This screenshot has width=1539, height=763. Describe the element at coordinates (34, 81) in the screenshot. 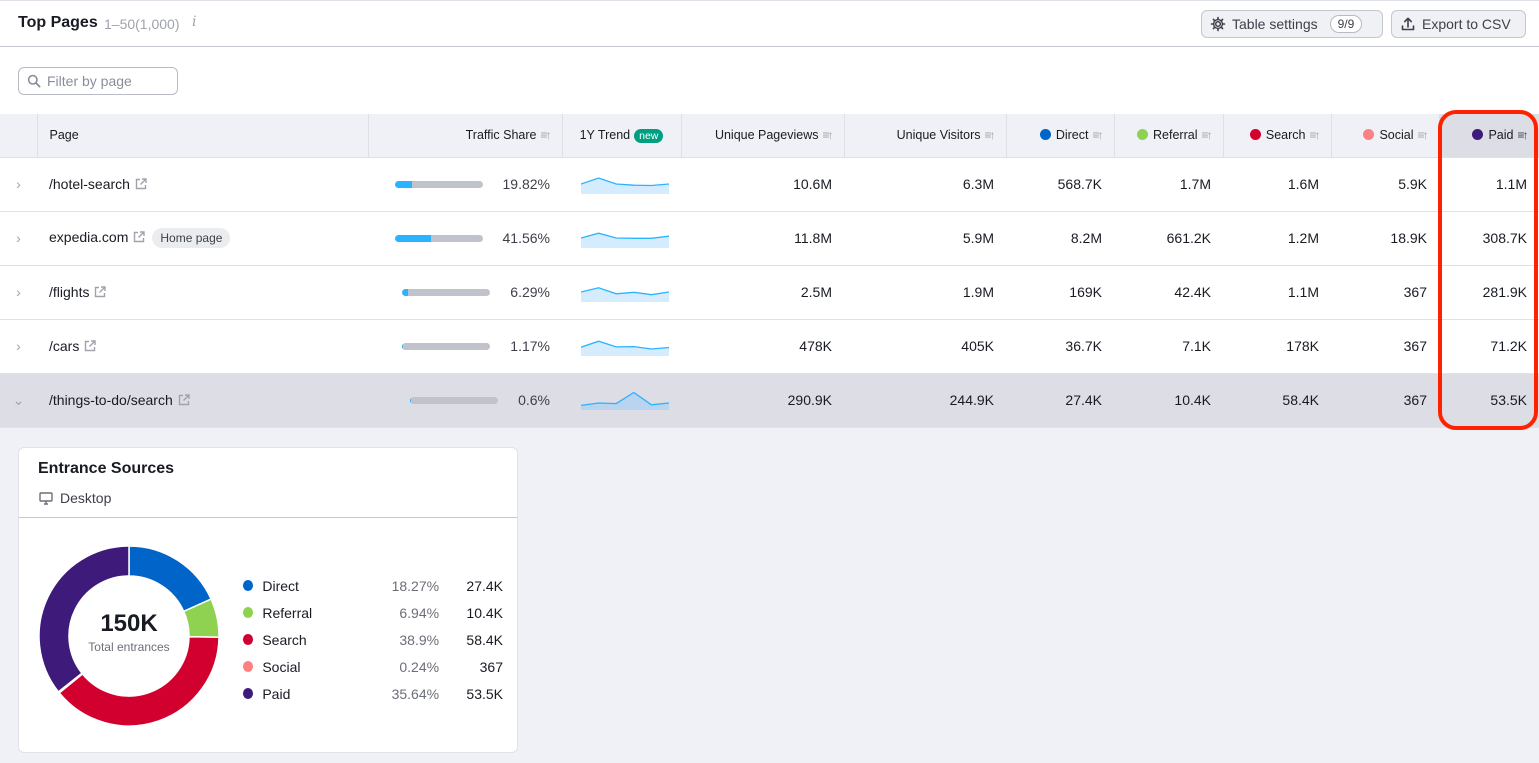

I see `search-icon` at that location.